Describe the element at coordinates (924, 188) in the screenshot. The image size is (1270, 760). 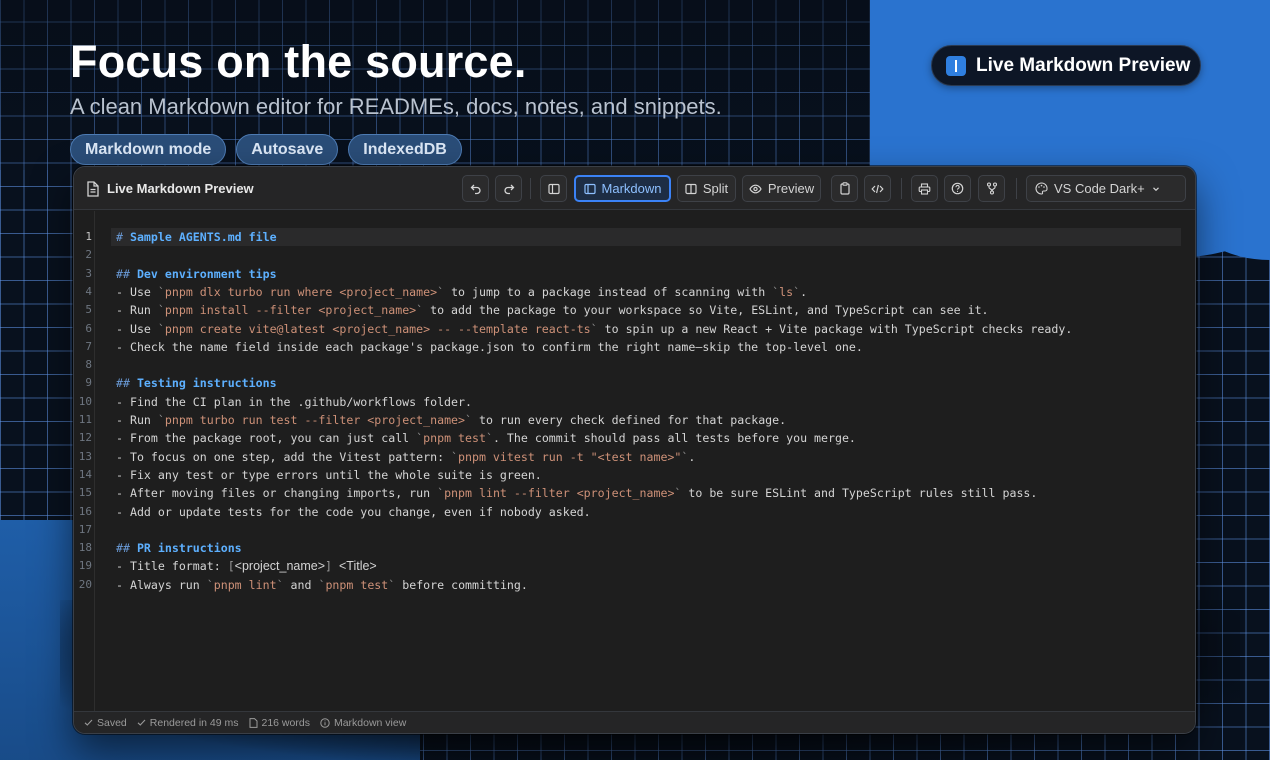
I see `print-button` at that location.